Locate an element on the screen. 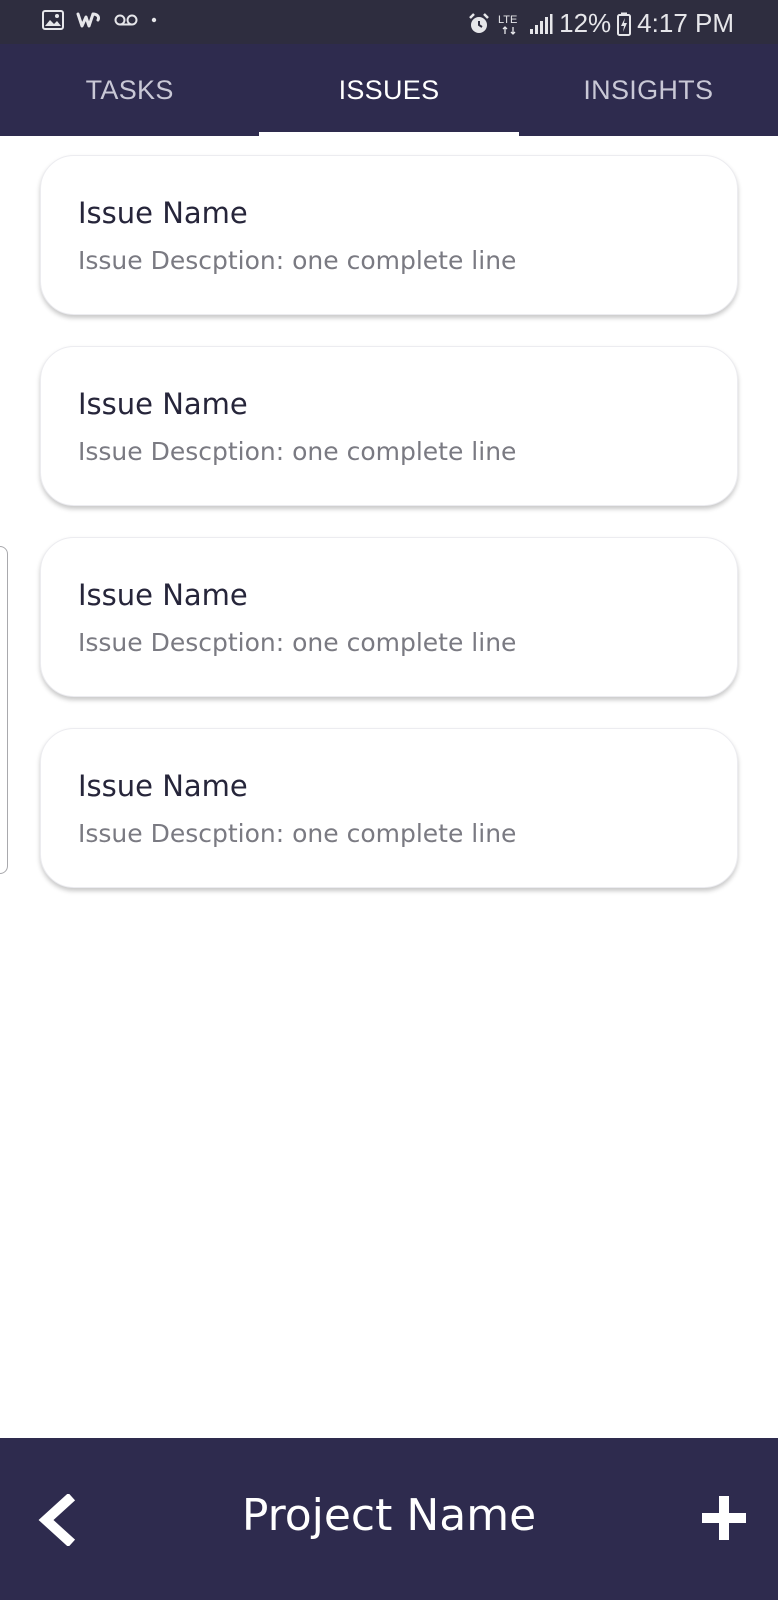  tab-issues: ISSUES is located at coordinates (389, 90).